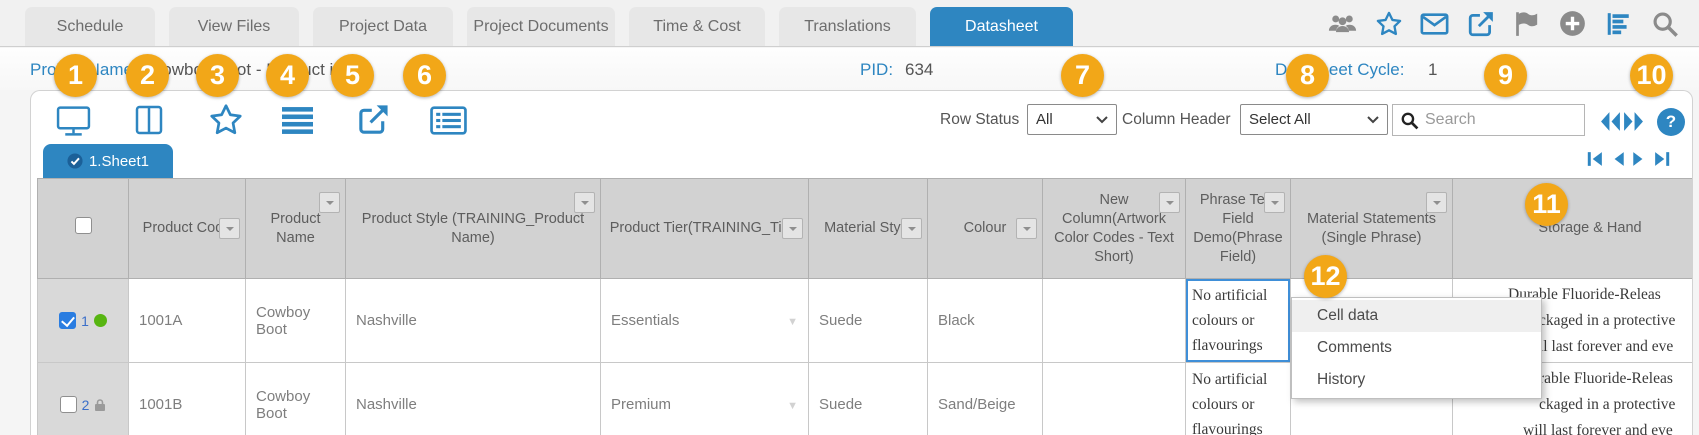 This screenshot has width=1699, height=435. Describe the element at coordinates (868, 228) in the screenshot. I see `col-material-style: Material Style` at that location.